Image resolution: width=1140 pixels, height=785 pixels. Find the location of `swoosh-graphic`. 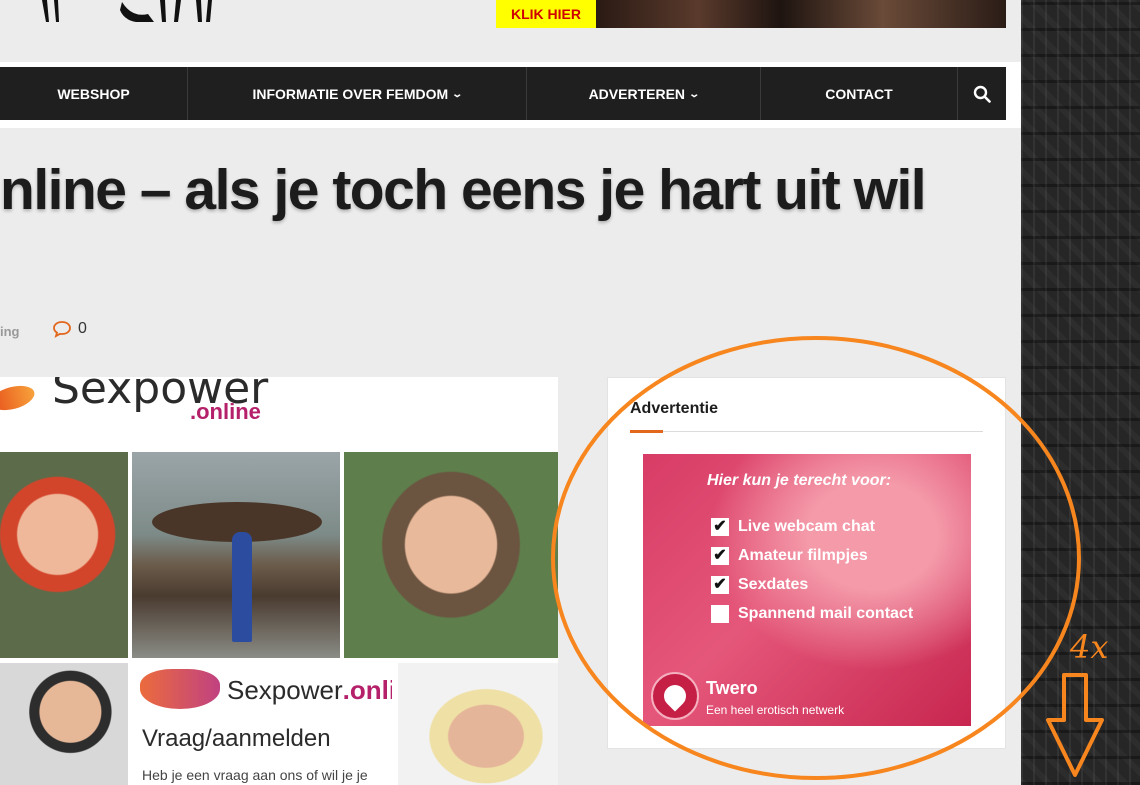

swoosh-graphic is located at coordinates (19, 398).